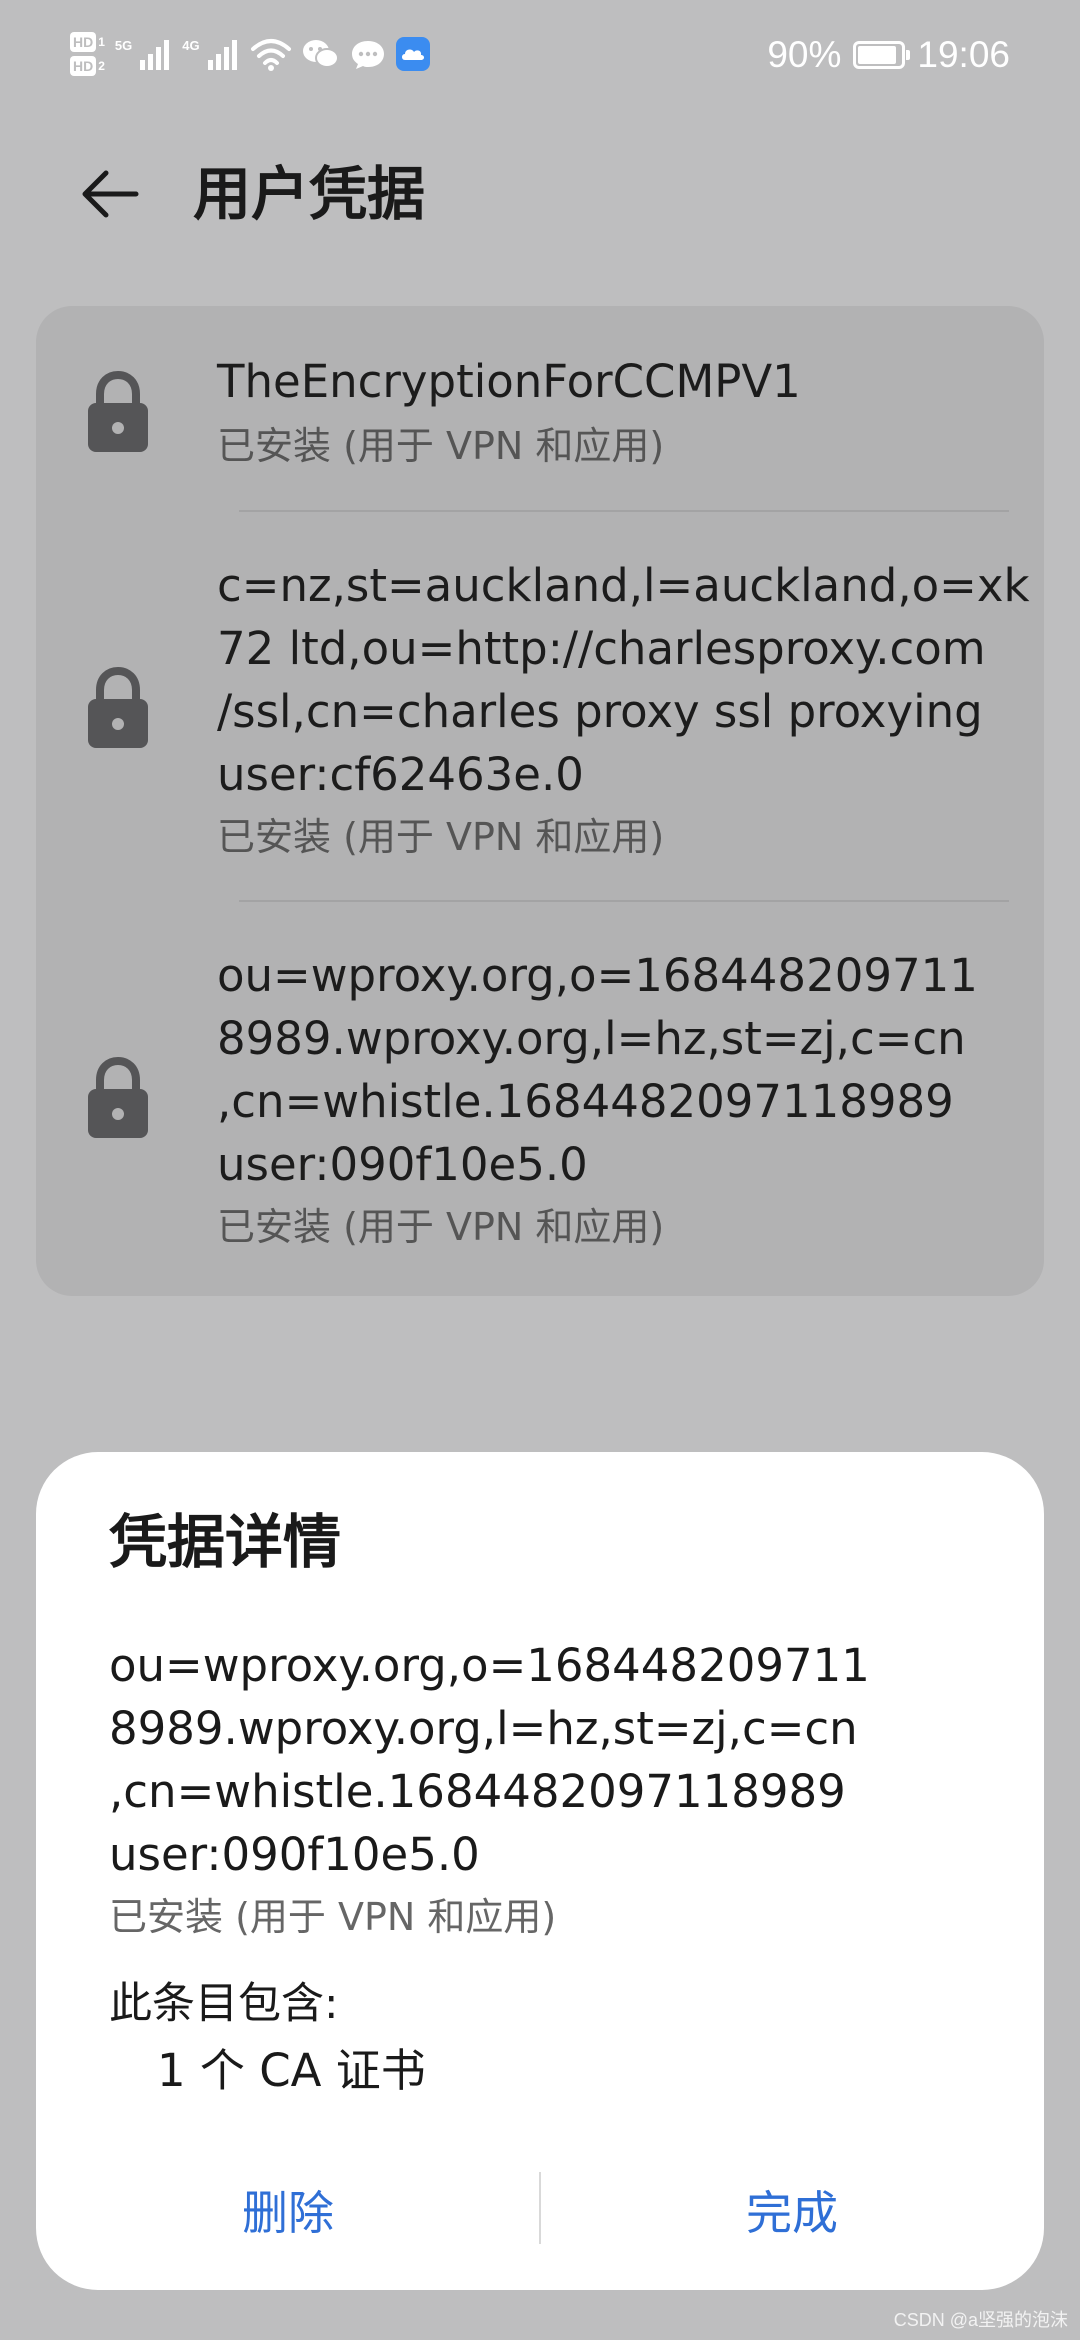 This screenshot has width=1080, height=2340. Describe the element at coordinates (540, 60) in the screenshot. I see `status-bar: HD 1 HD 2 5G 4G 90% 19:06` at that location.